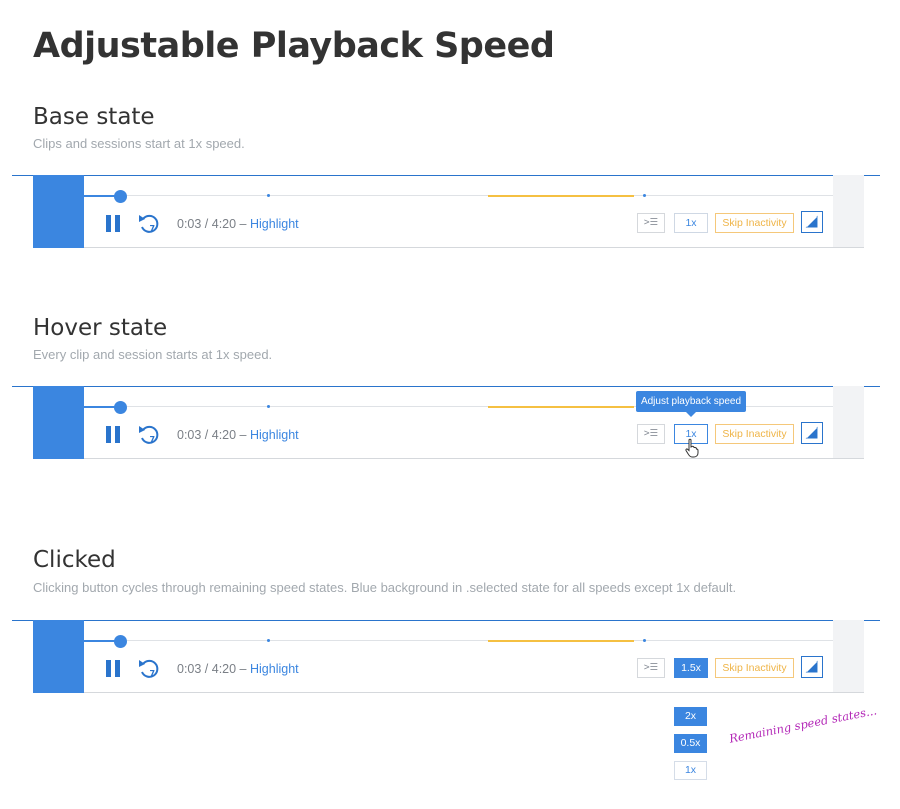 This screenshot has height=809, width=900. What do you see at coordinates (690, 743) in the screenshot?
I see `speed-option-0-5x: 0.5x` at bounding box center [690, 743].